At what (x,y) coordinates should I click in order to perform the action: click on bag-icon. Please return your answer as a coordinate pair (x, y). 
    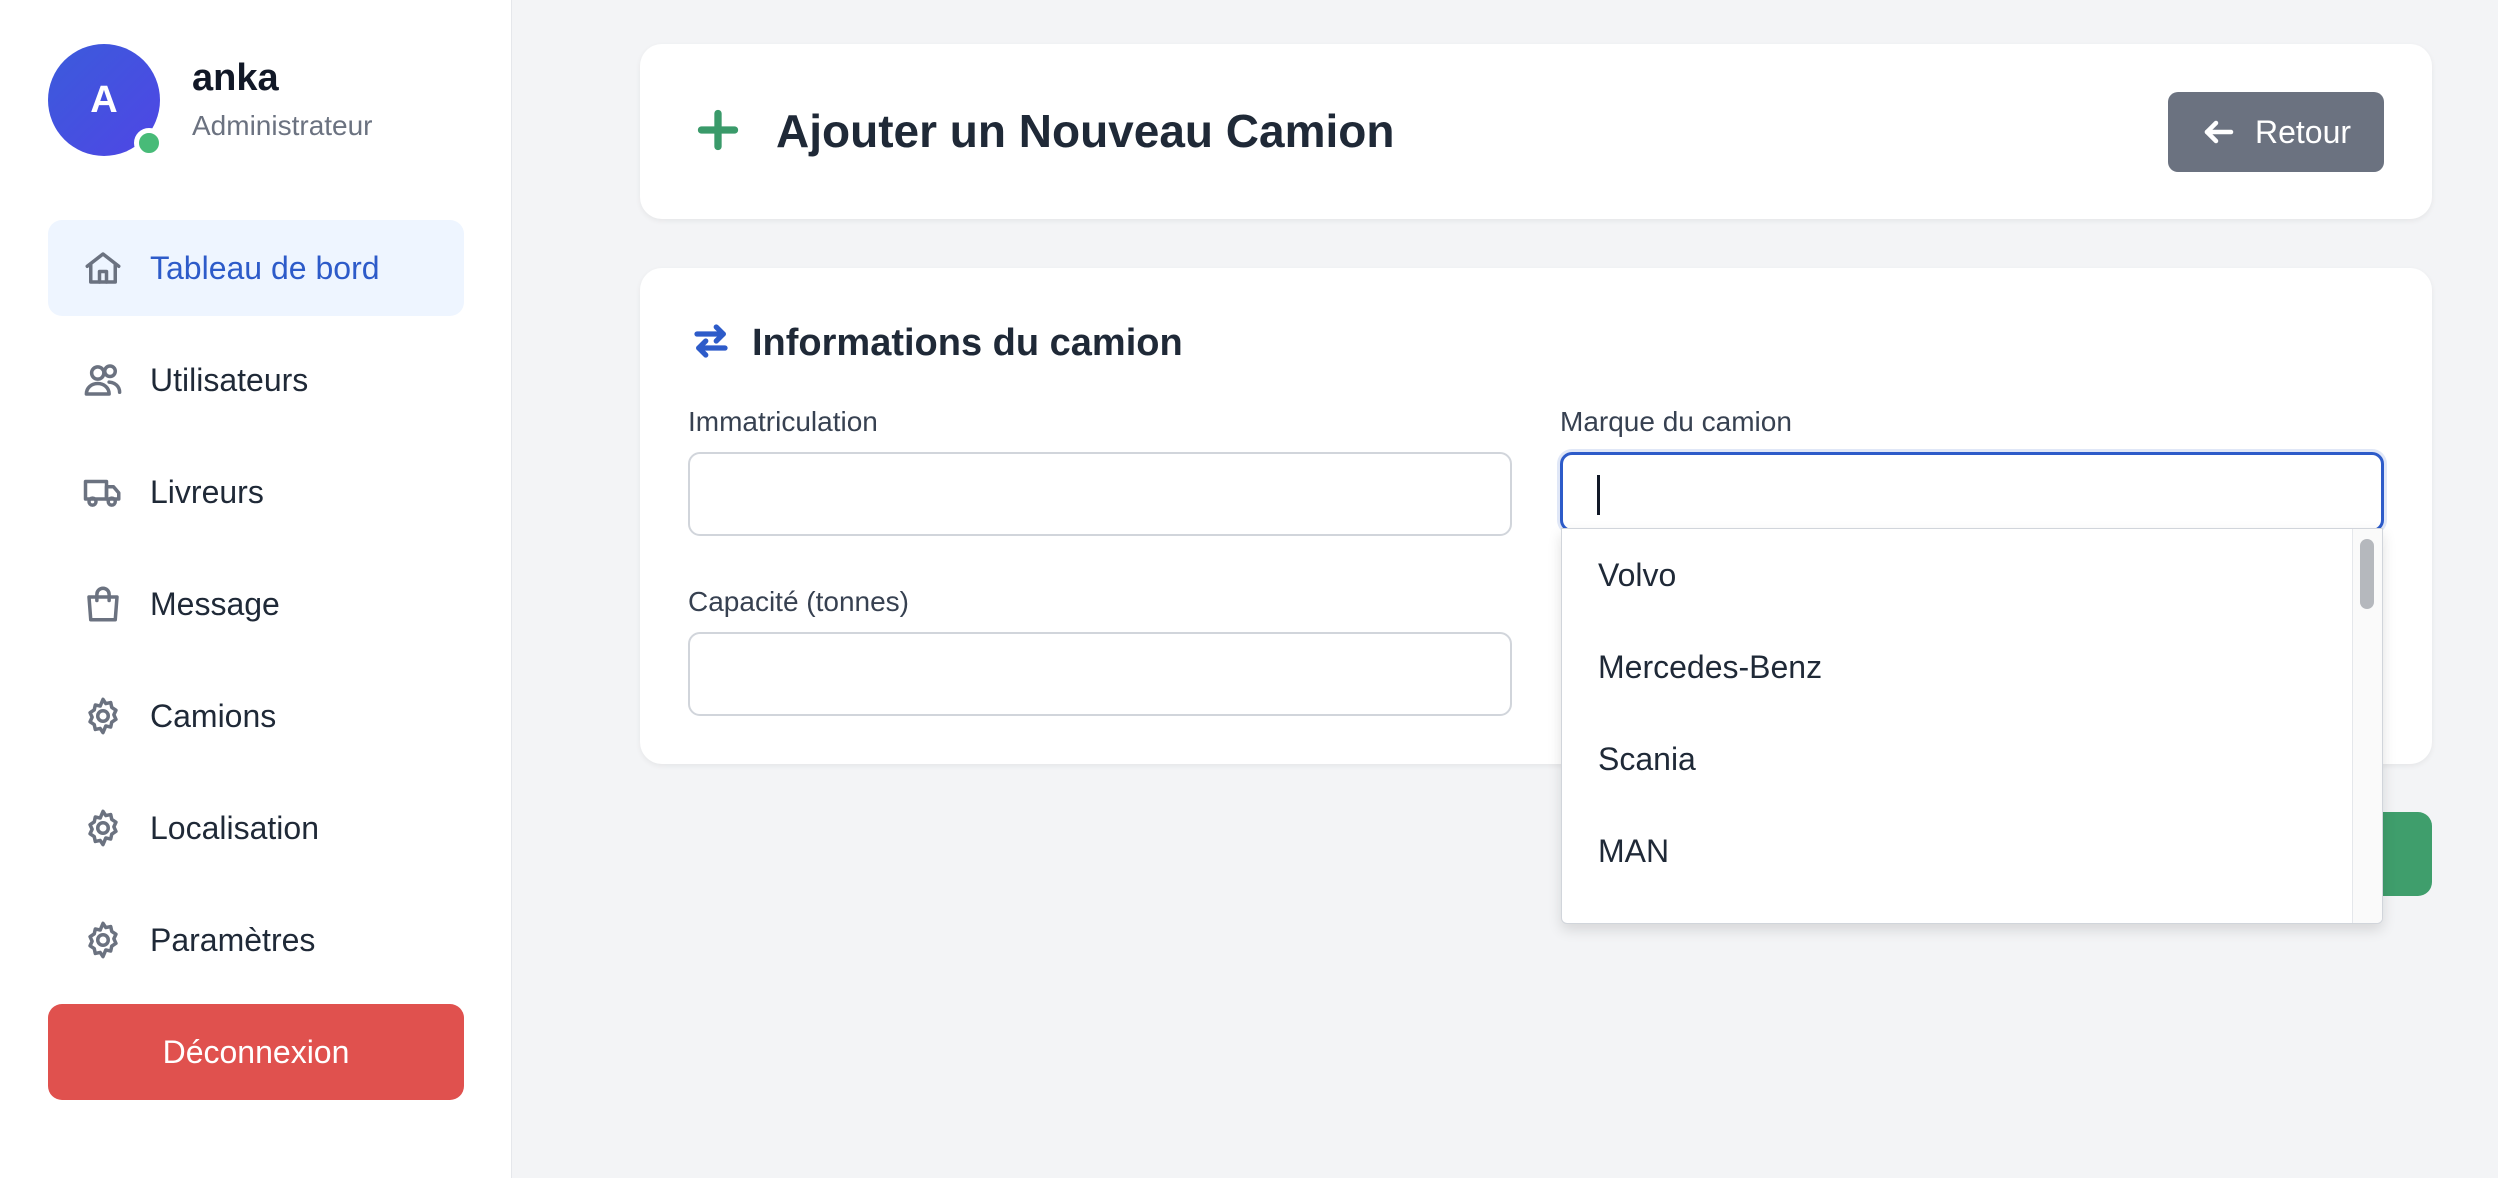
    Looking at the image, I should click on (103, 604).